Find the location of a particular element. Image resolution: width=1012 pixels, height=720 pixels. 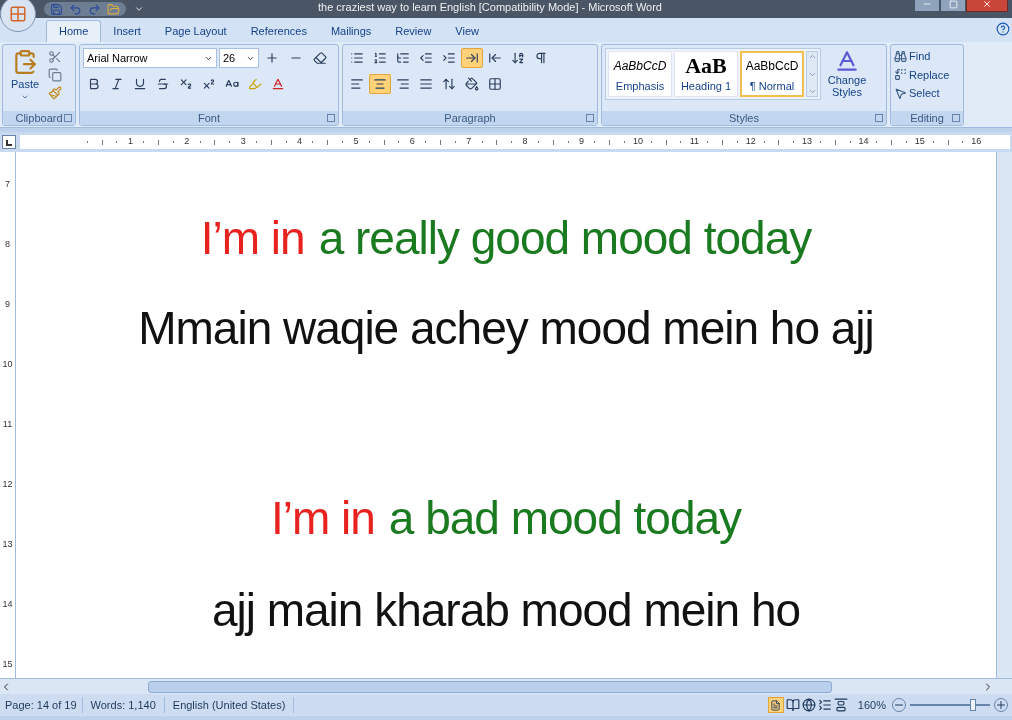

ruler-number: 10 is located at coordinates (7, 364).